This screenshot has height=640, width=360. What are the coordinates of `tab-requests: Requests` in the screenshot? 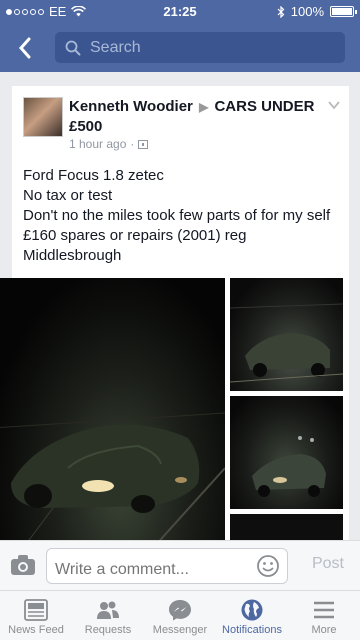 It's located at (108, 615).